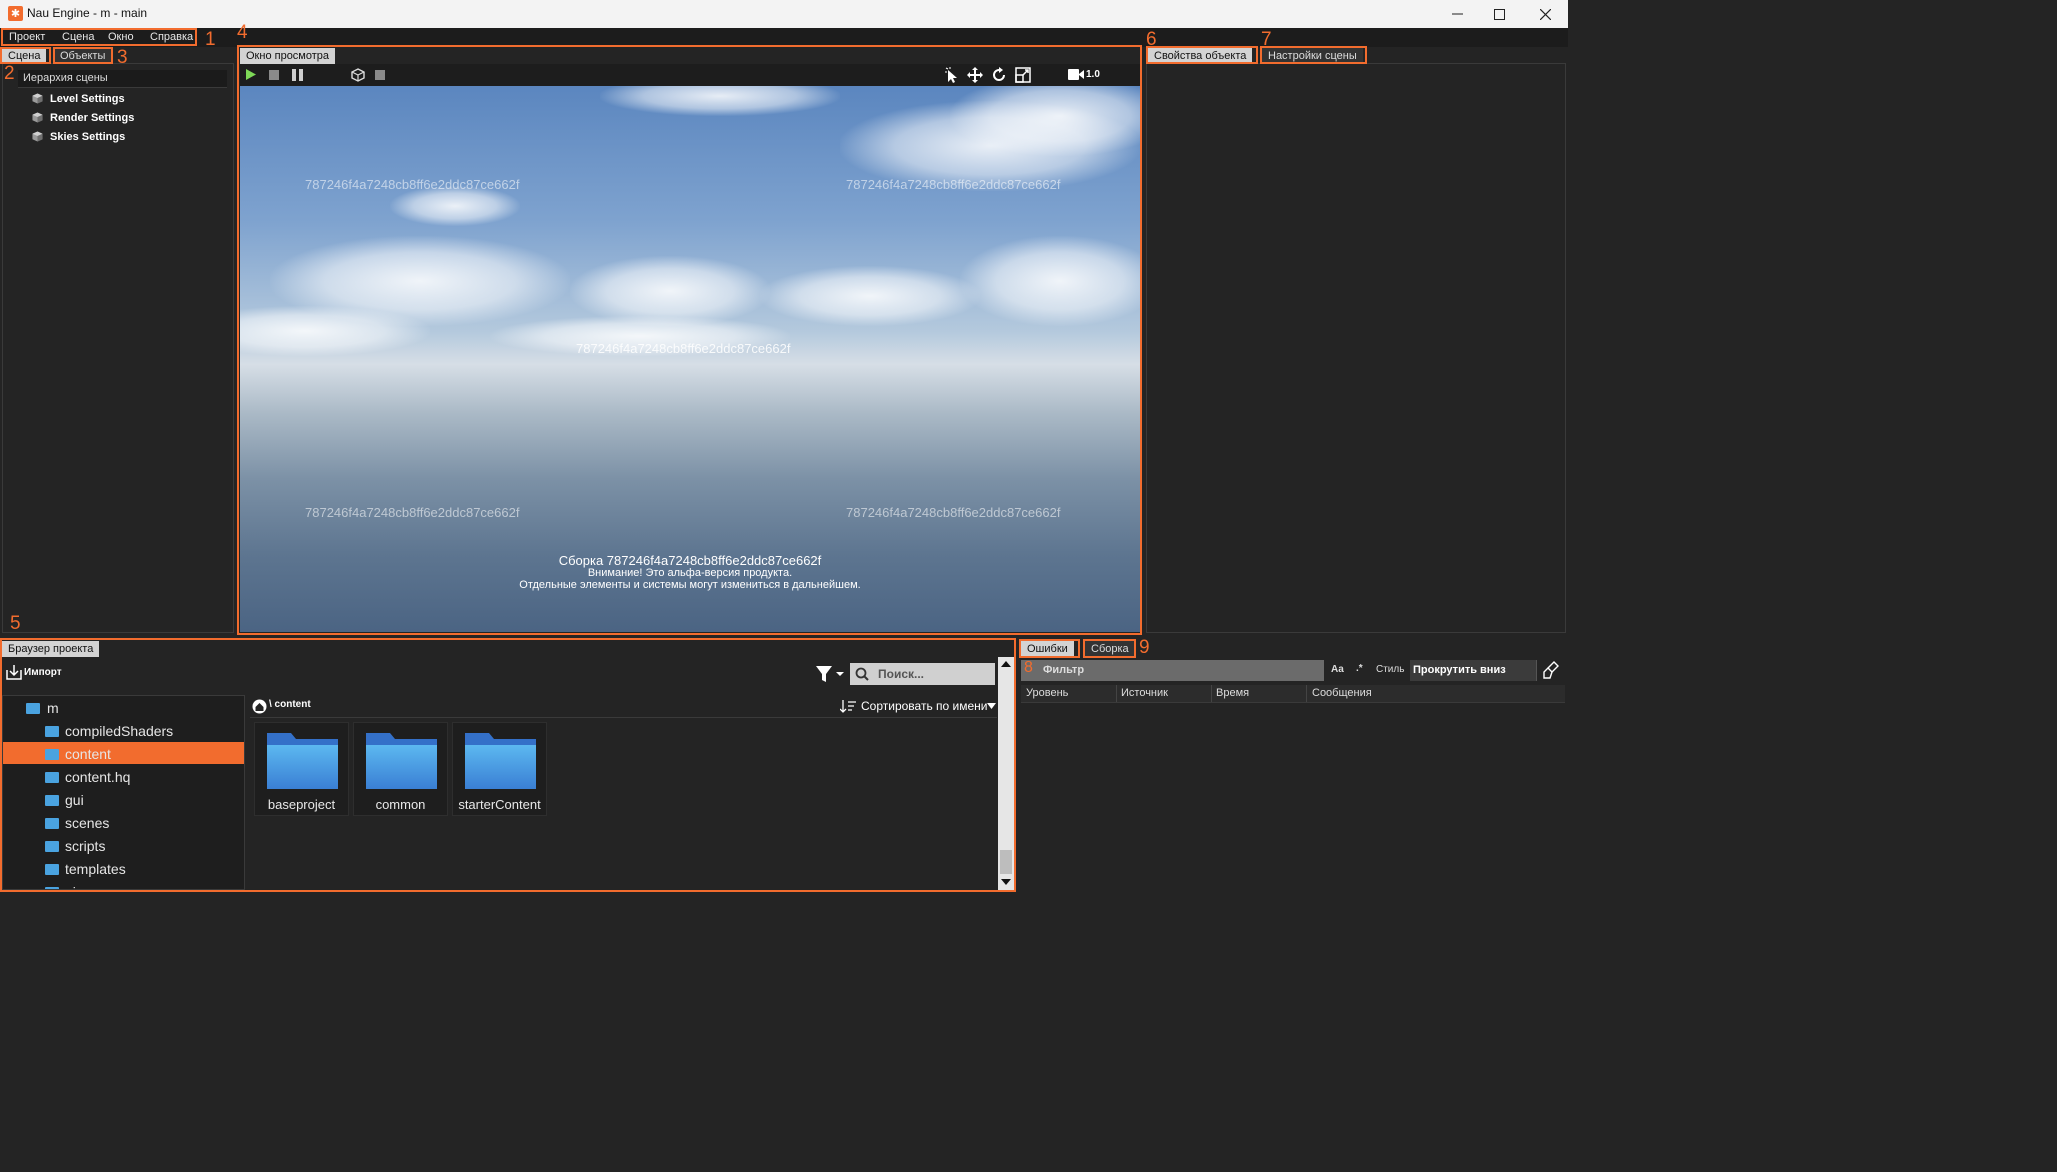 The image size is (2057, 1172). Describe the element at coordinates (1047, 693) in the screenshot. I see `column-level: Уровень` at that location.